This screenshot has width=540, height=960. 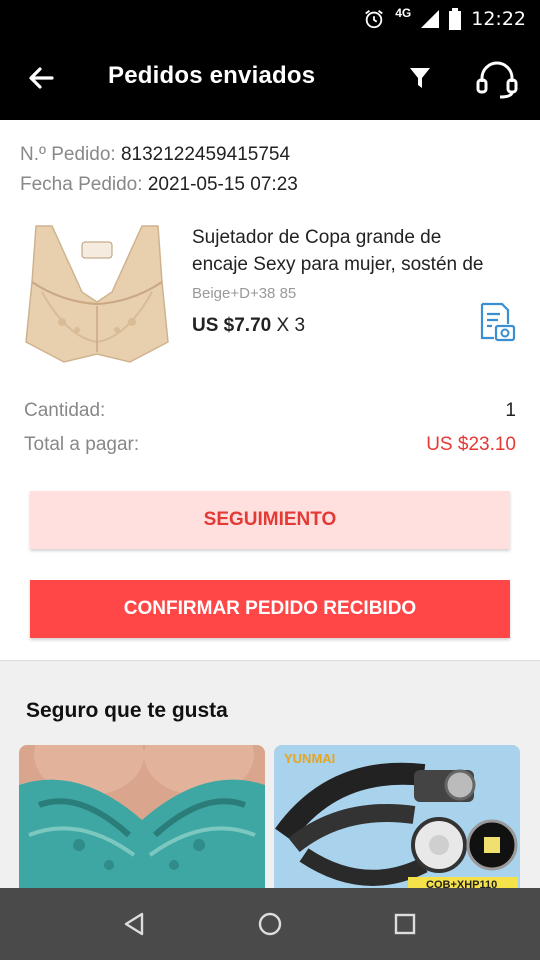 What do you see at coordinates (134, 924) in the screenshot?
I see `nav-back-icon` at bounding box center [134, 924].